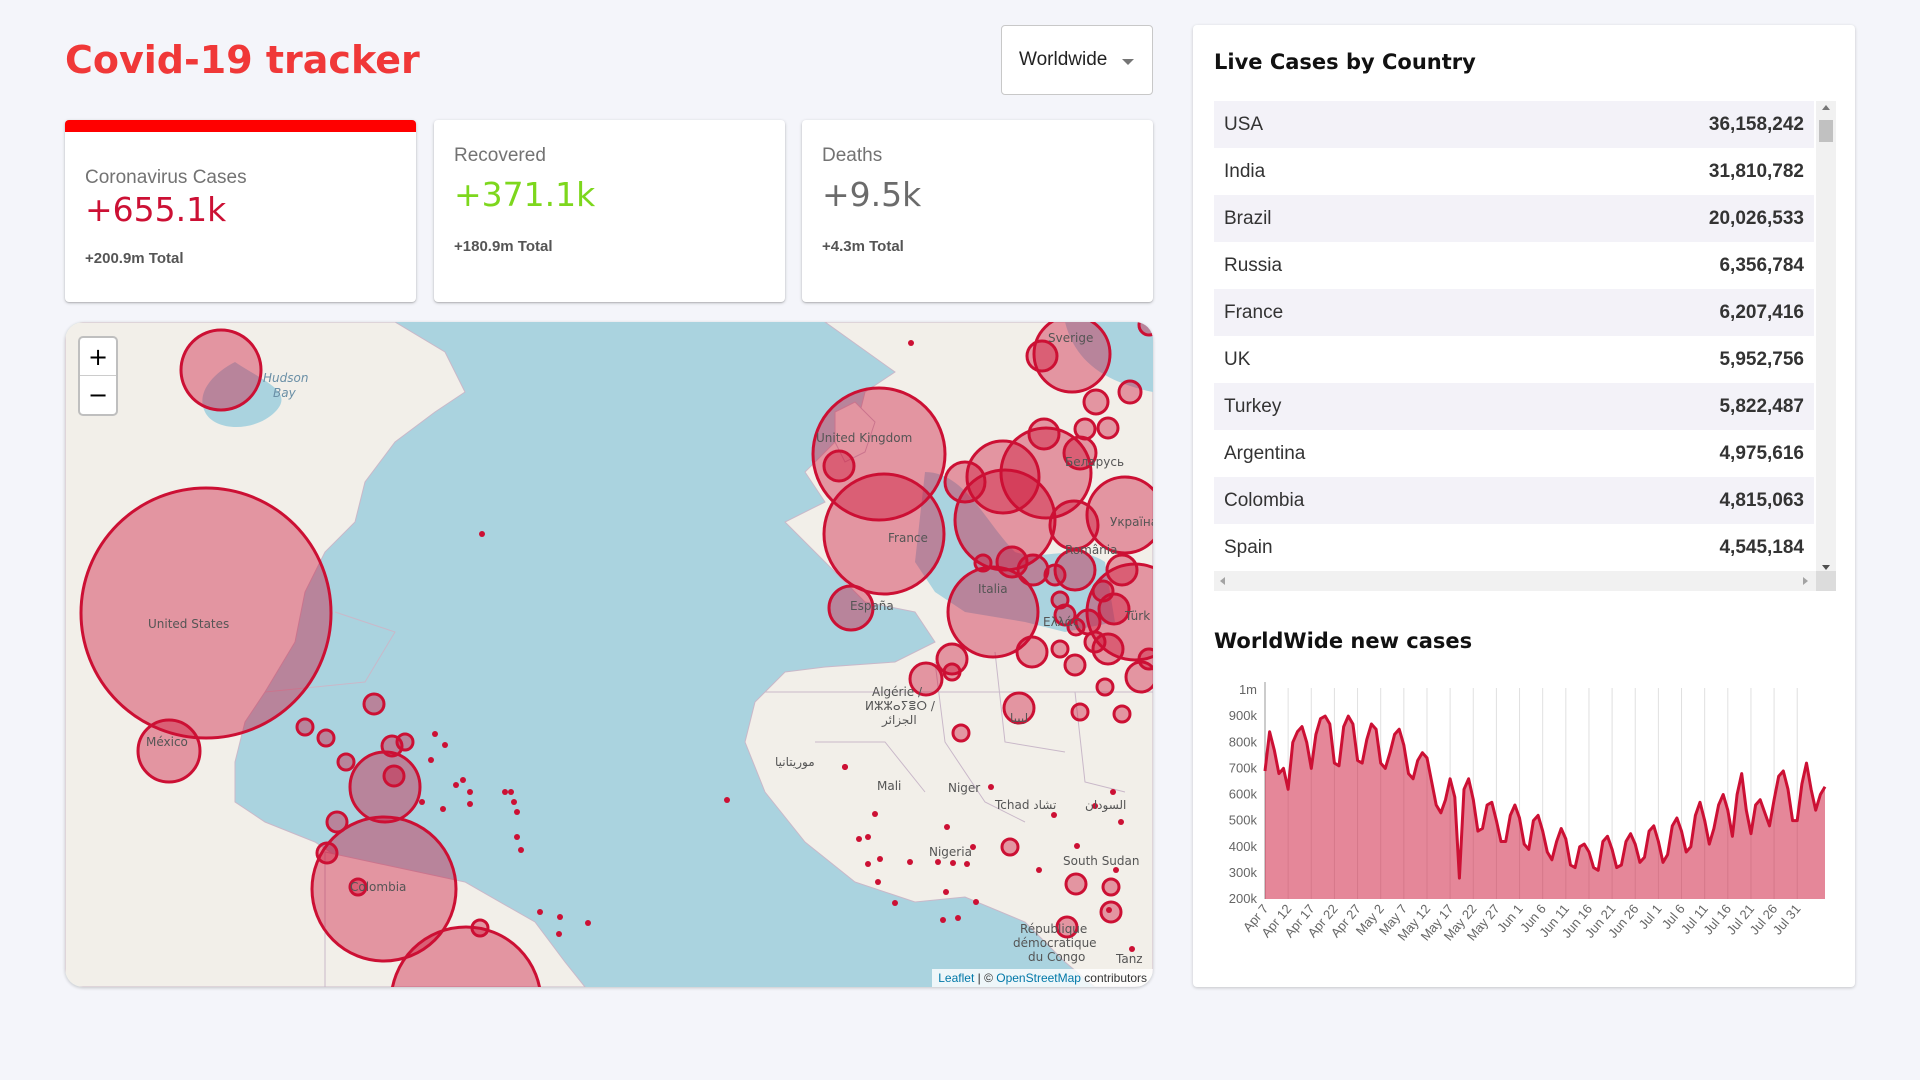  I want to click on map-label: Tchad تشاد, so click(1025, 805).